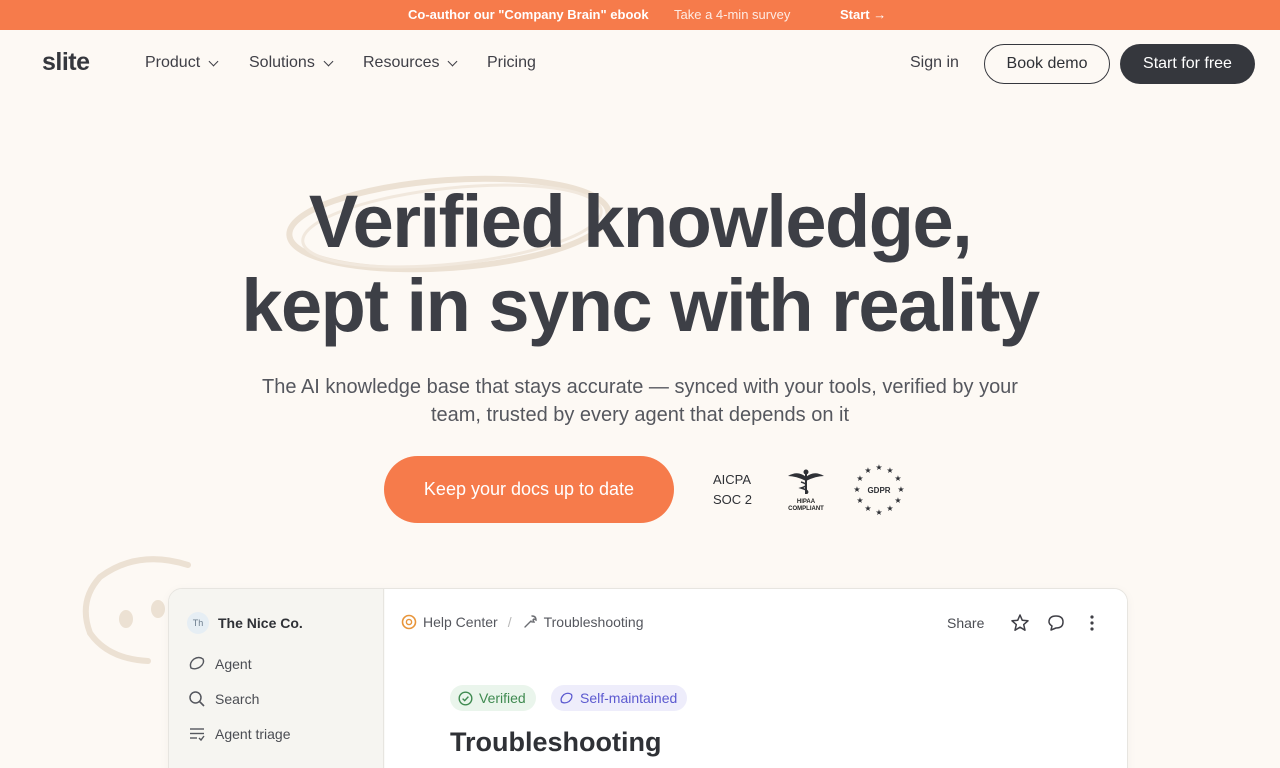  I want to click on eu-stars-icon: ★ ★★ ★★★ ★★★ ★★★ GDPR, so click(878, 490).